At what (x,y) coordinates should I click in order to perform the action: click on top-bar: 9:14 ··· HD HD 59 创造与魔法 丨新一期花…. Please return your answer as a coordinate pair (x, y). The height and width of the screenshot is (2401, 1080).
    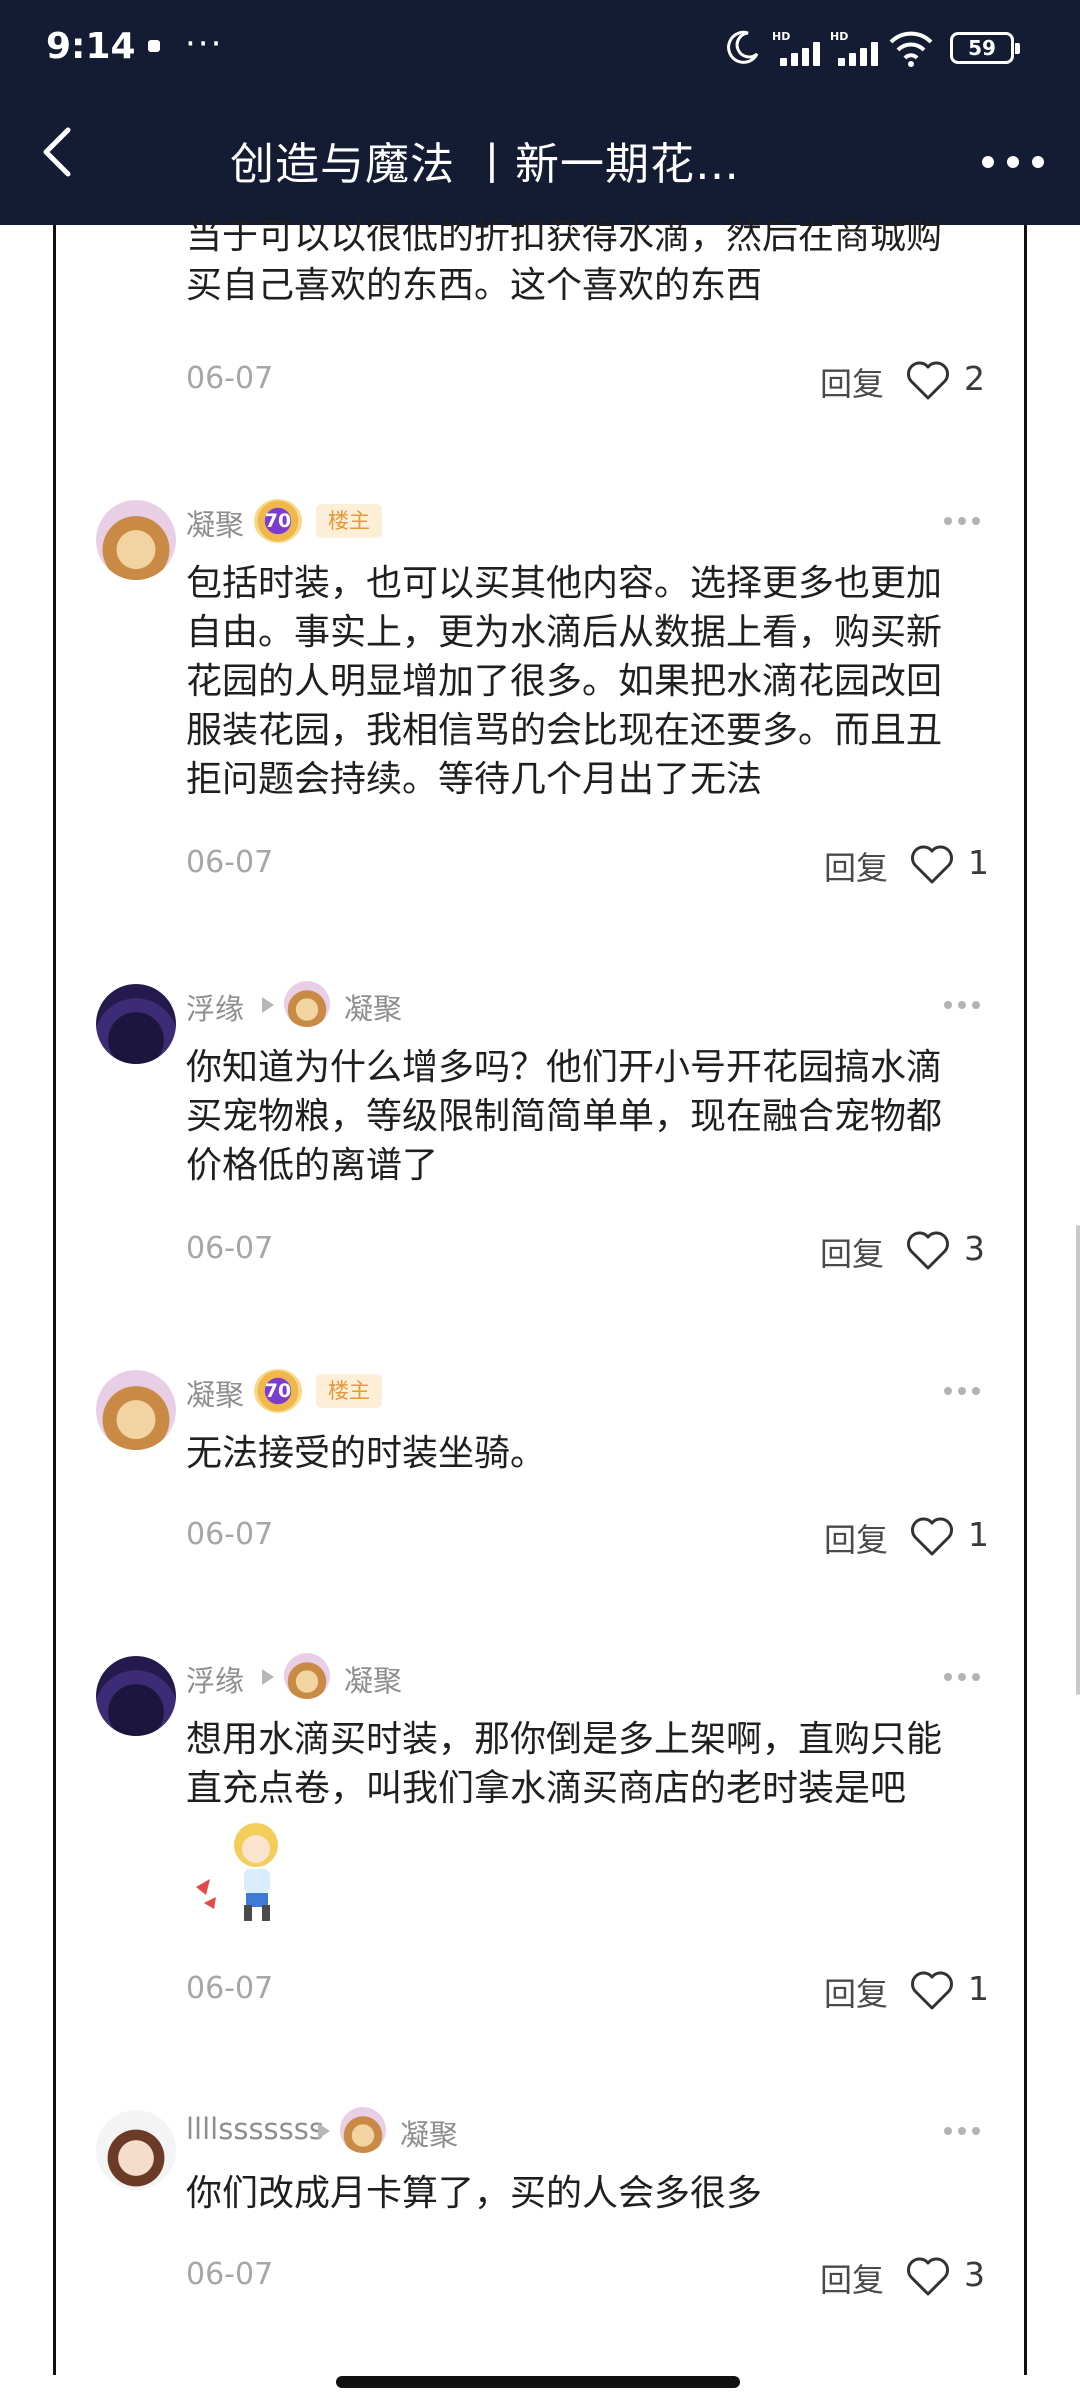
    Looking at the image, I should click on (540, 112).